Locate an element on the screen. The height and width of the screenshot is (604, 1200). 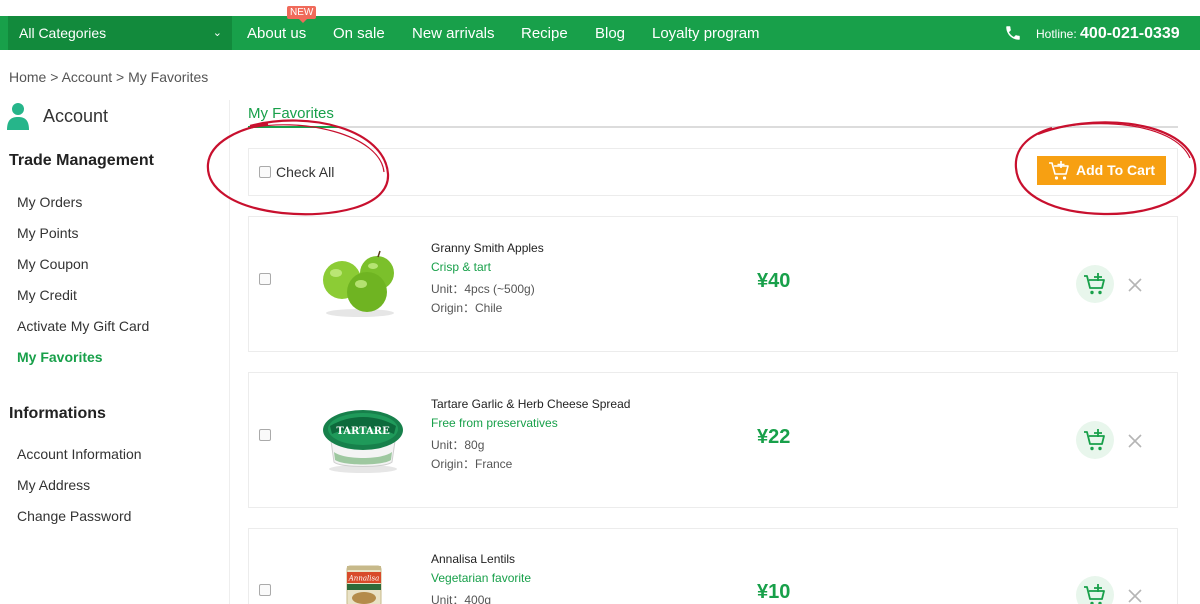
new-badge: NEW is located at coordinates (302, 14).